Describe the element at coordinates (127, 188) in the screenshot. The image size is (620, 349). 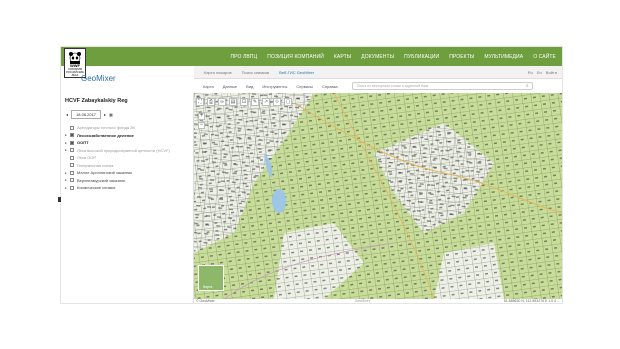
I see `layer-item: ▸ Космические снимки` at that location.